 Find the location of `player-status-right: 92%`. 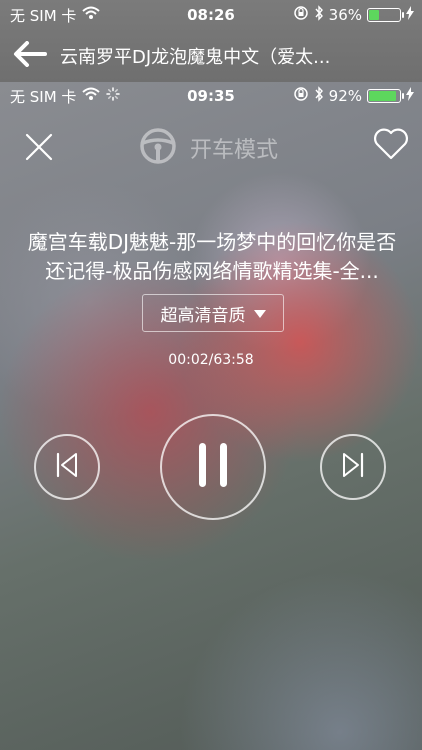

player-status-right: 92% is located at coordinates (353, 96).